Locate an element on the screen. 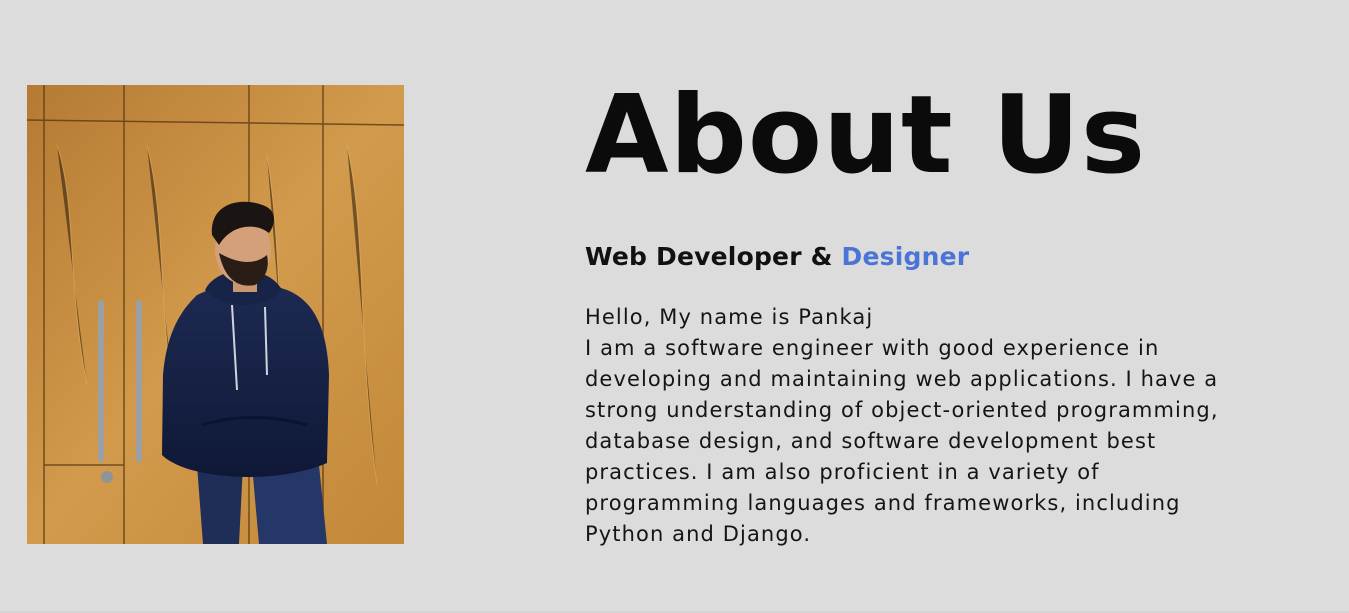 The width and height of the screenshot is (1349, 613). role-main-text: Web Developer & is located at coordinates (713, 256).